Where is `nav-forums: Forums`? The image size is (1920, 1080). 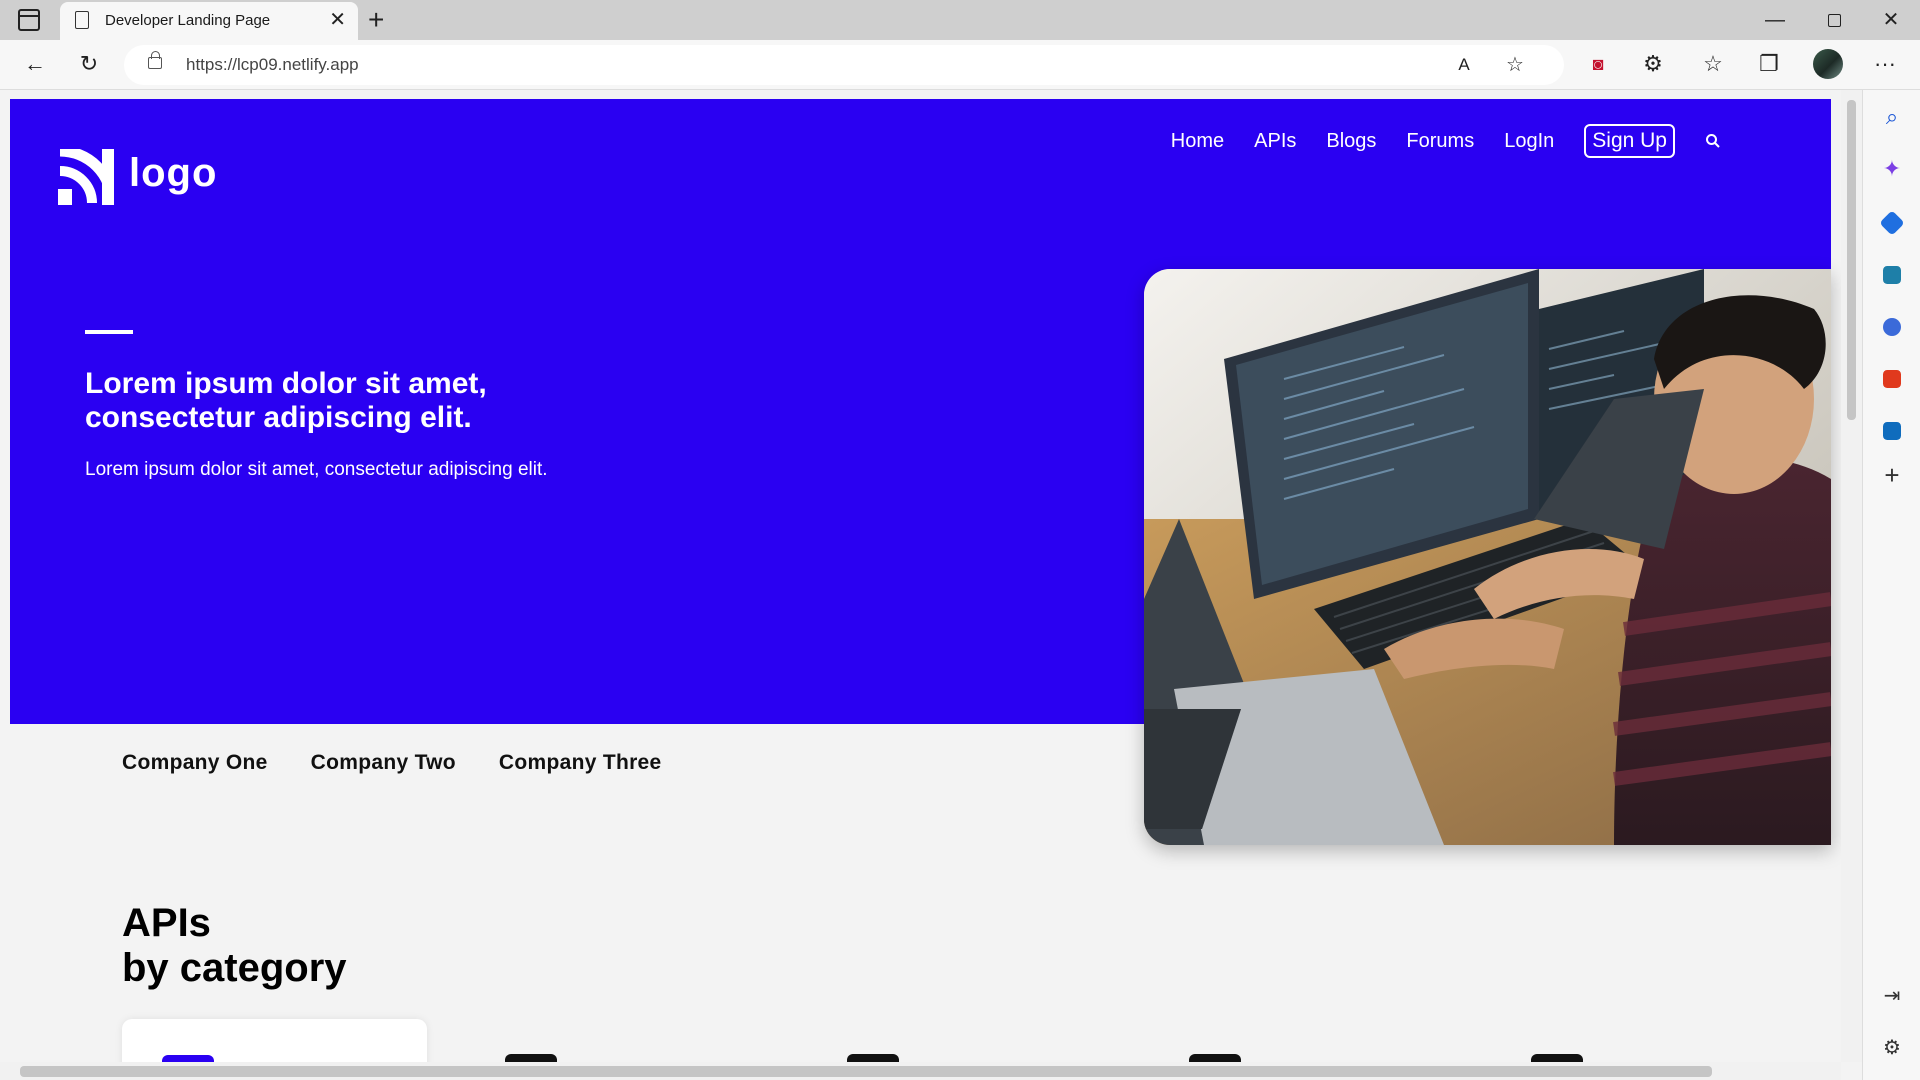
nav-forums: Forums is located at coordinates (1440, 141).